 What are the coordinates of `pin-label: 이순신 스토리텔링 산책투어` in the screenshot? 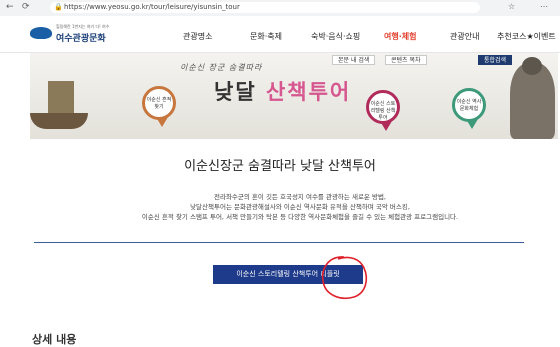 It's located at (383, 111).